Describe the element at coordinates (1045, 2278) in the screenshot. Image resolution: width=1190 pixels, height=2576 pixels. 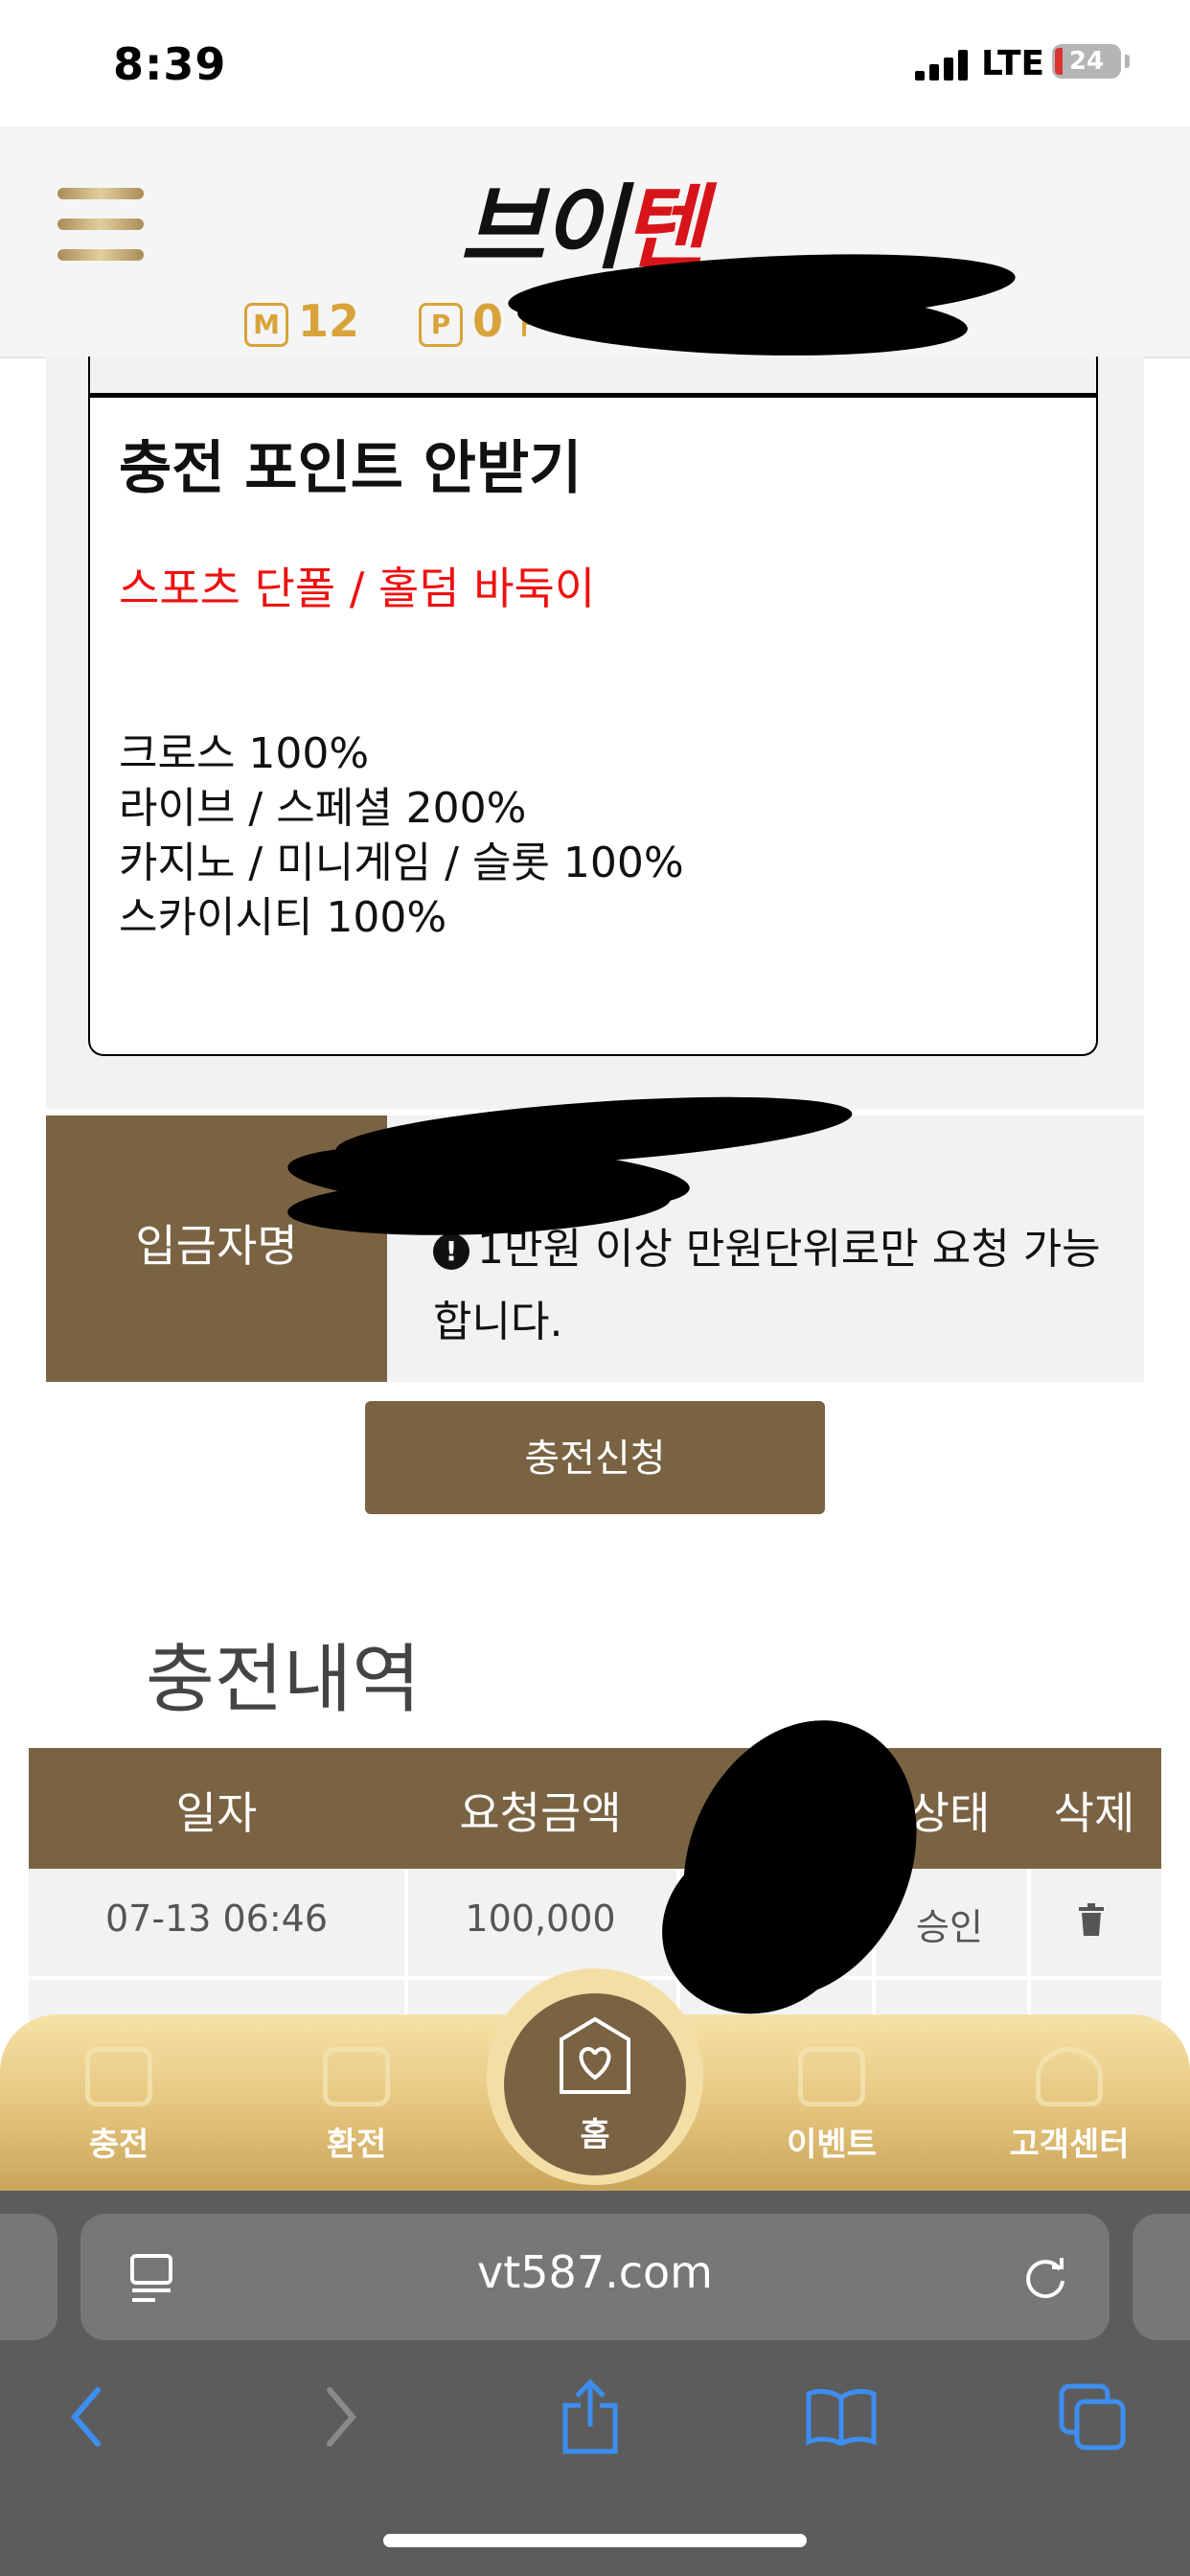
I see `reload-icon` at that location.